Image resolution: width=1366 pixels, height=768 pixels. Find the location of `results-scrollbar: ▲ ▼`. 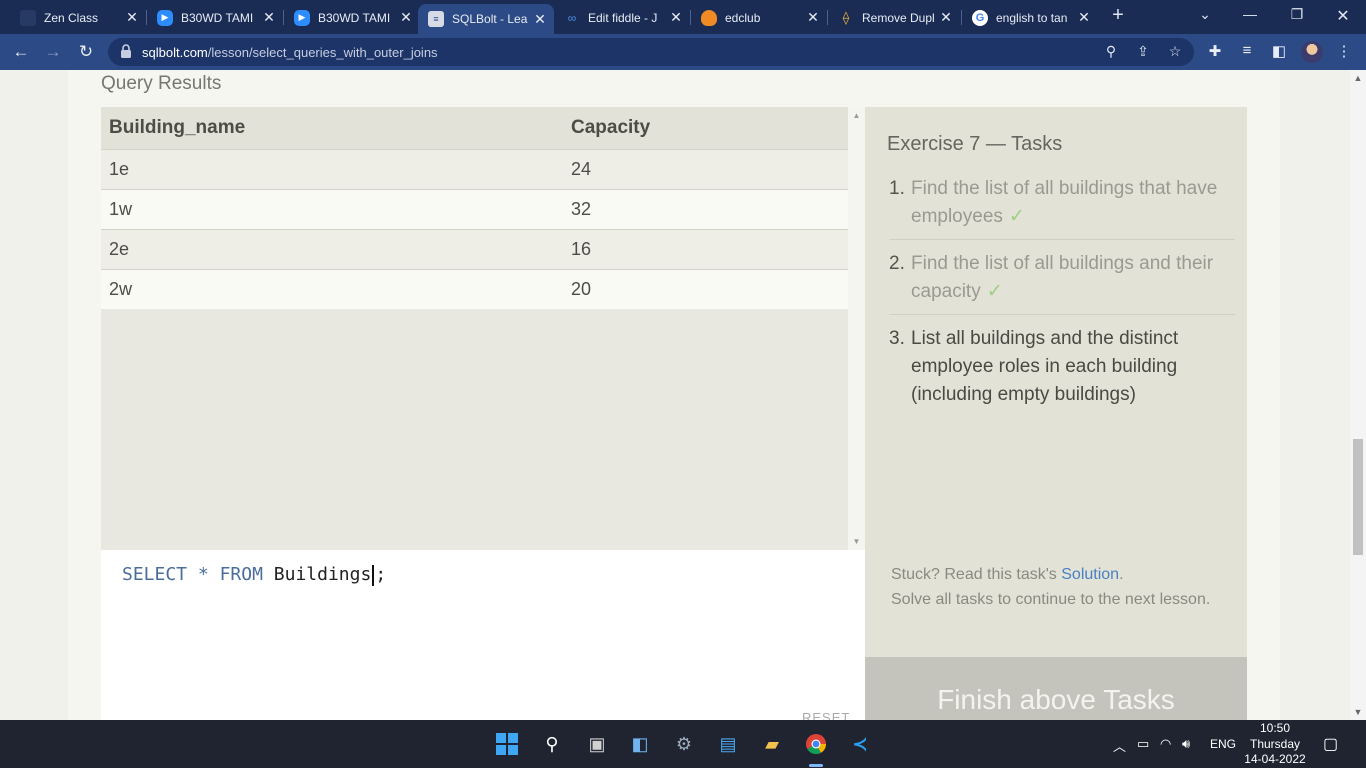

results-scrollbar: ▲ ▼ is located at coordinates (856, 328).